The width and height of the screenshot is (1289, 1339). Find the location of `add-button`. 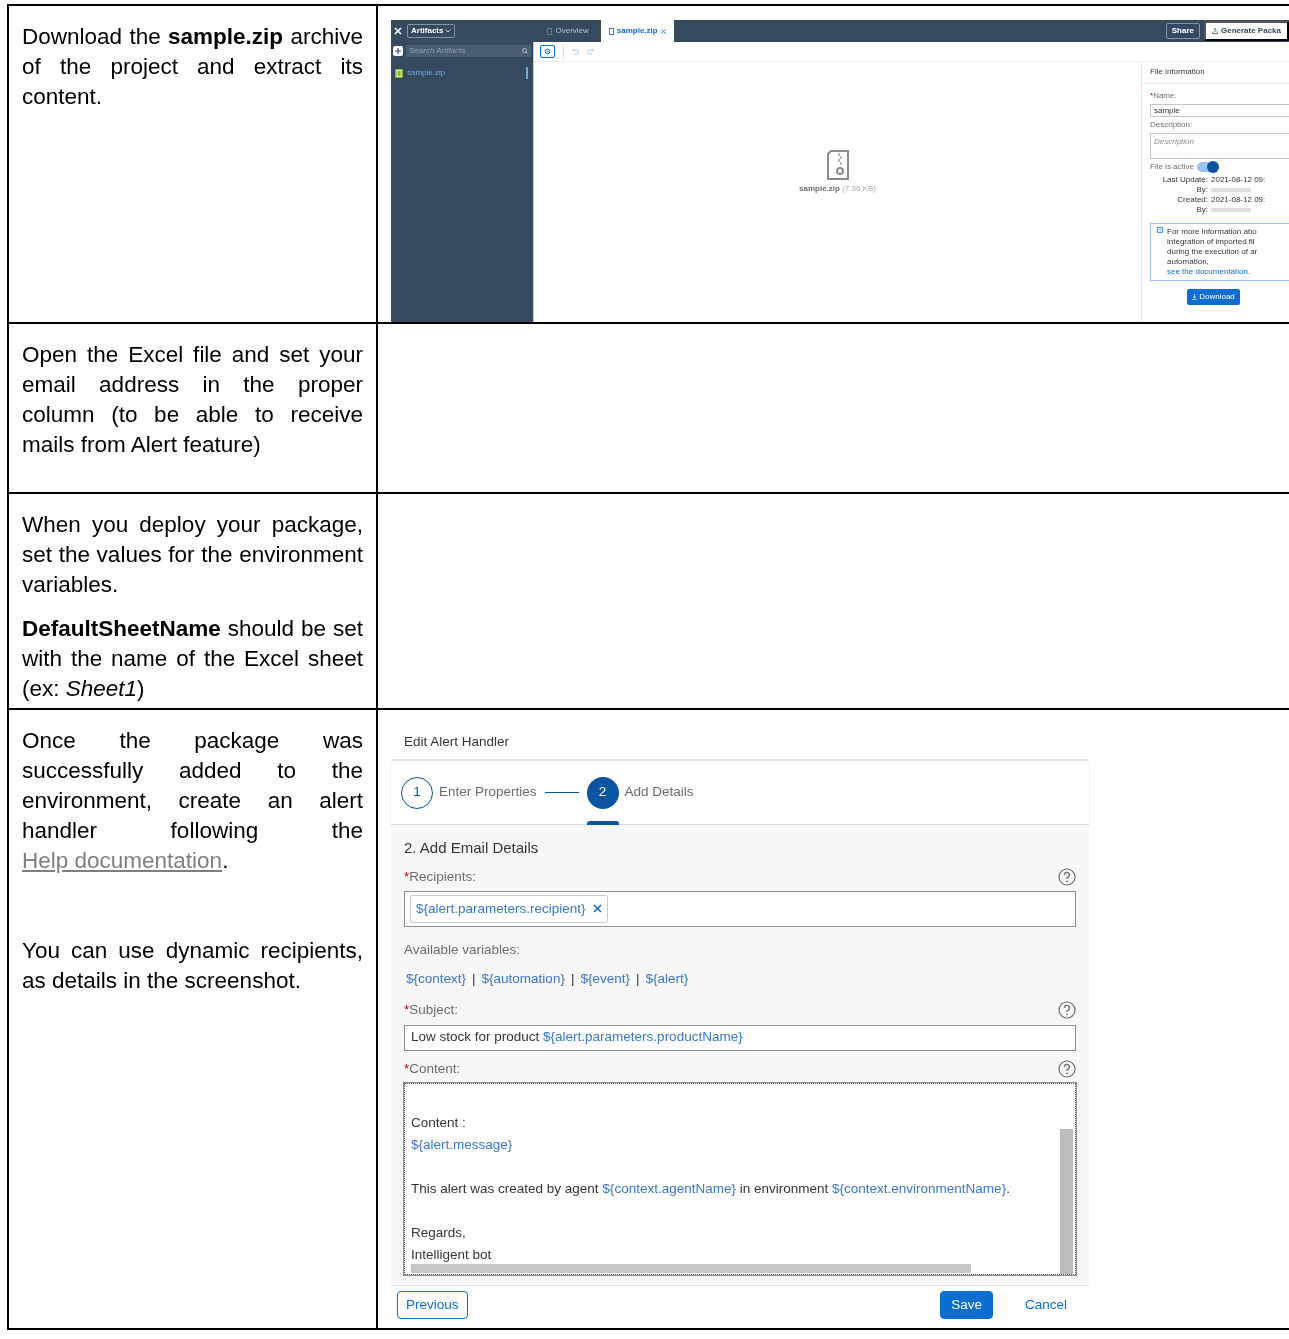

add-button is located at coordinates (398, 51).